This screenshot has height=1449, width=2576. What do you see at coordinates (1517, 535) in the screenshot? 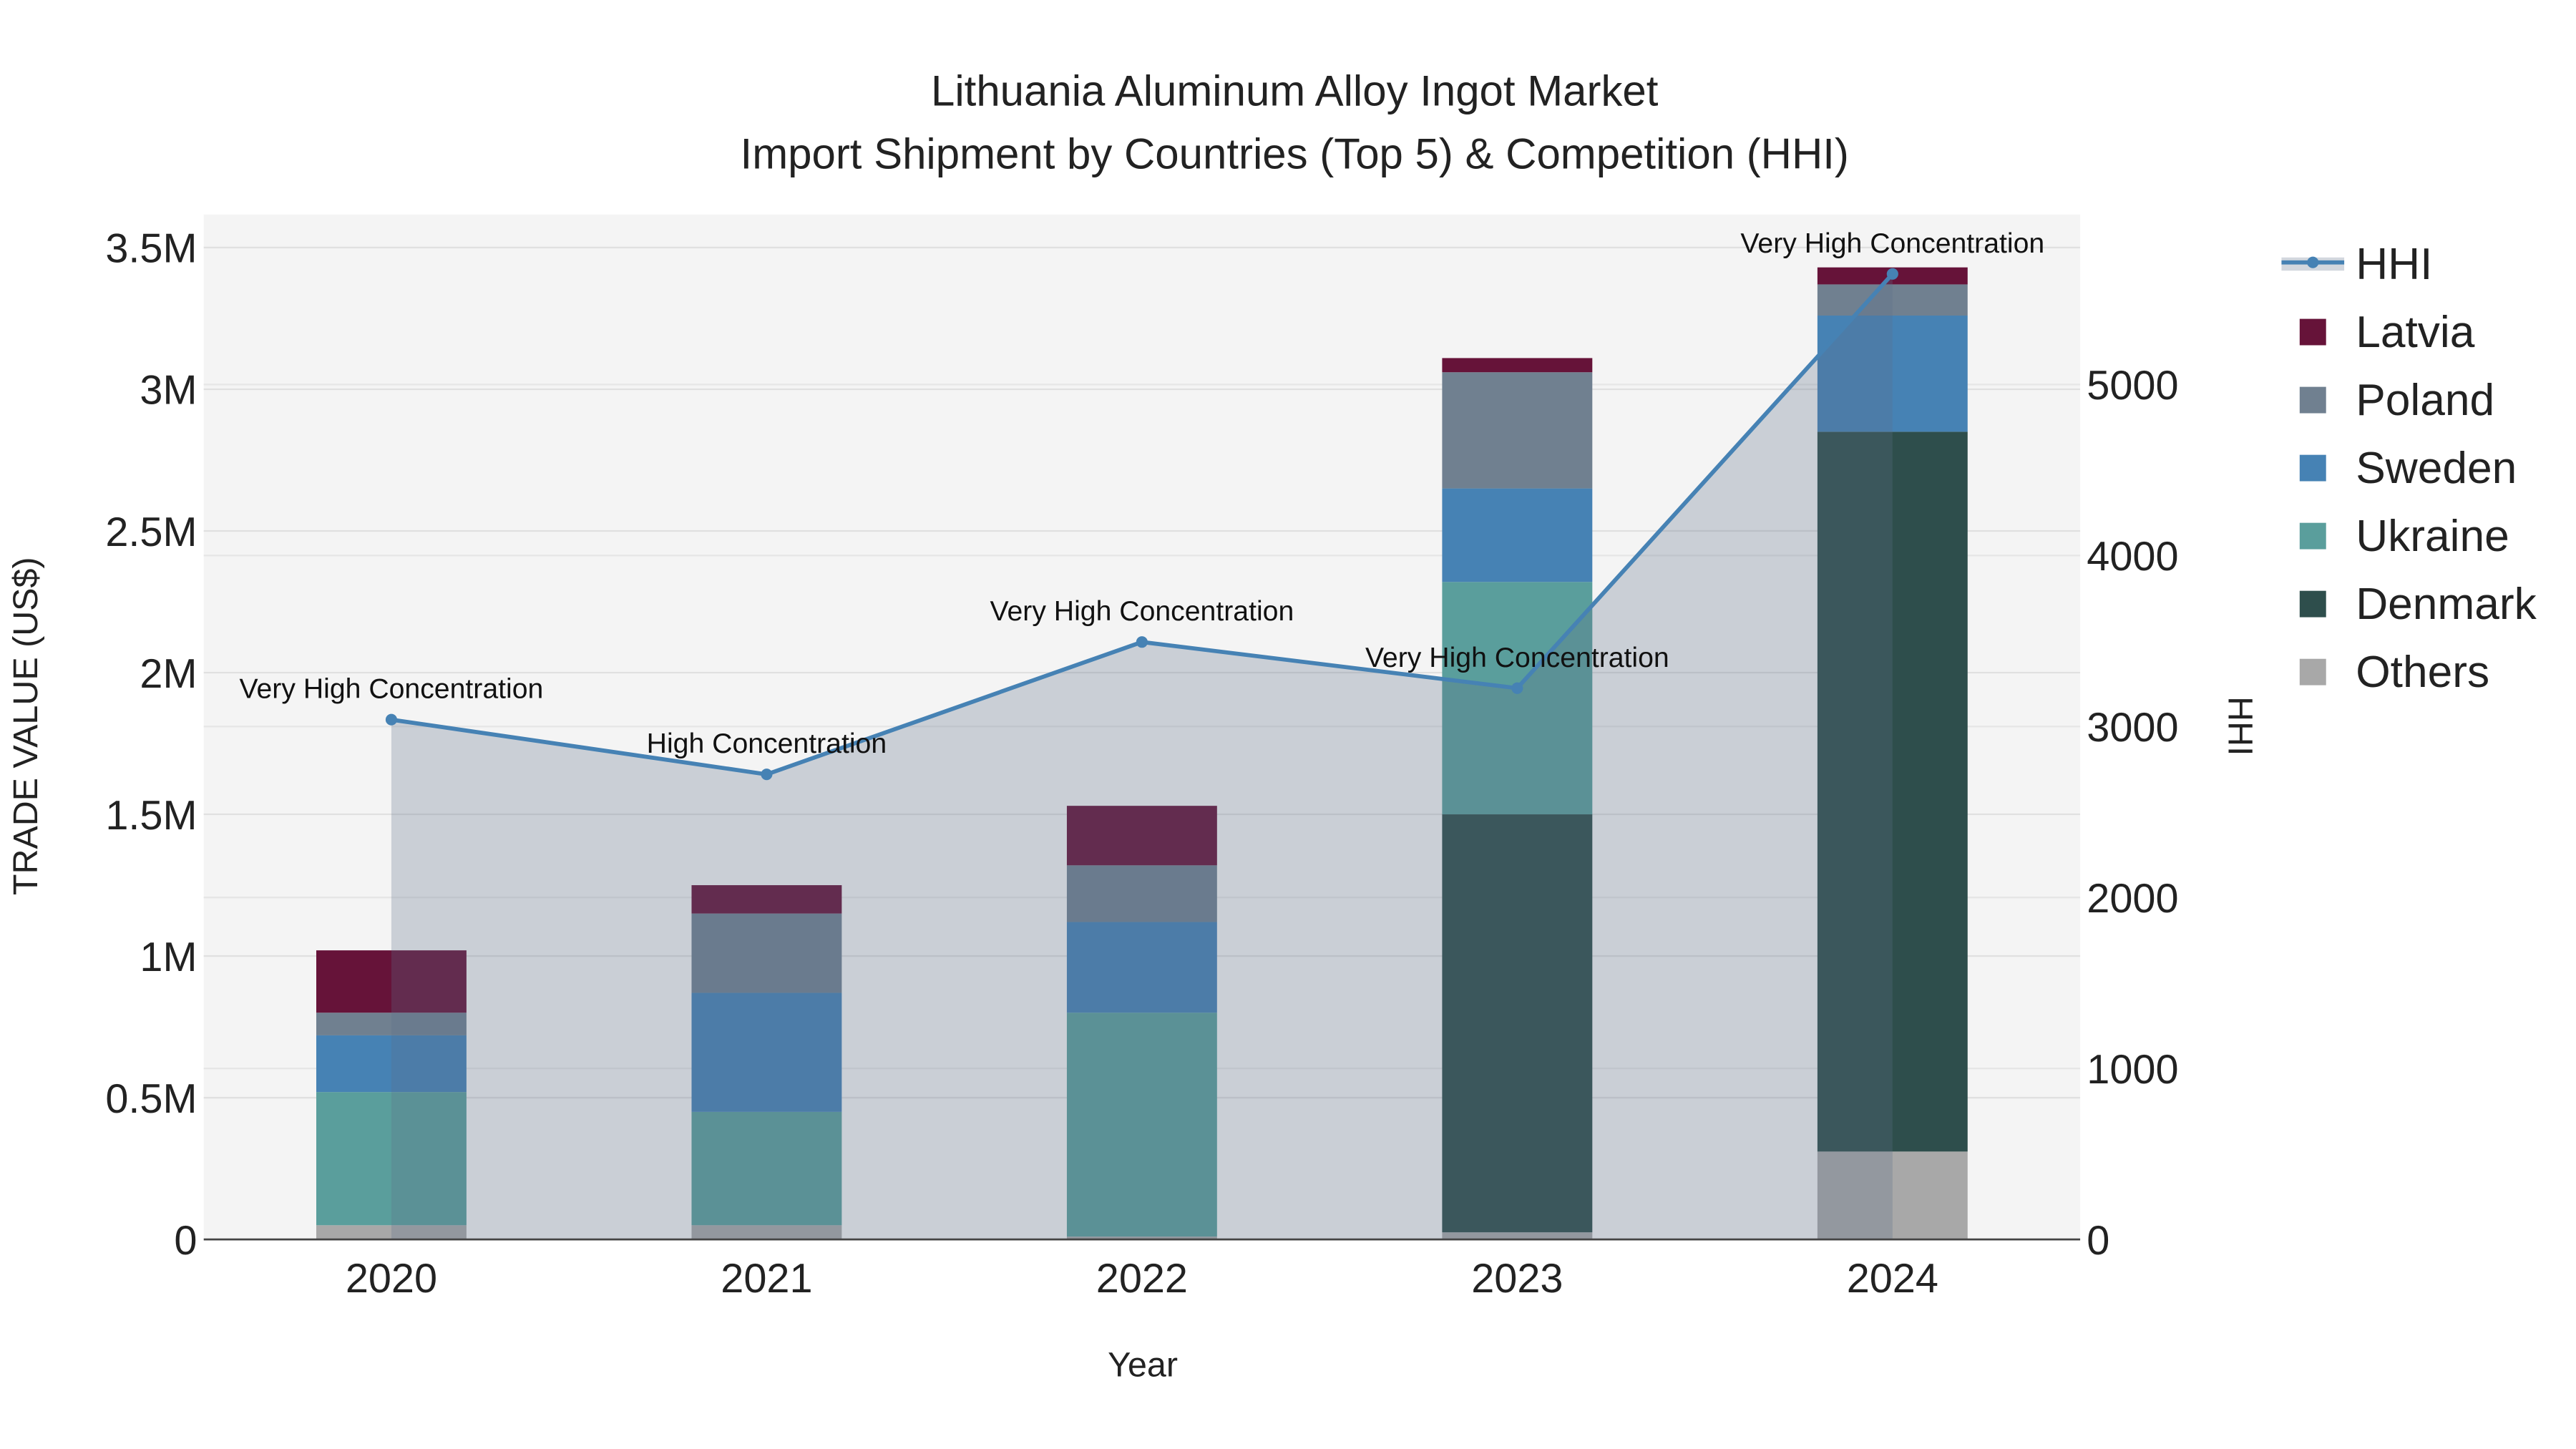
I see `bar-sweden-2023` at bounding box center [1517, 535].